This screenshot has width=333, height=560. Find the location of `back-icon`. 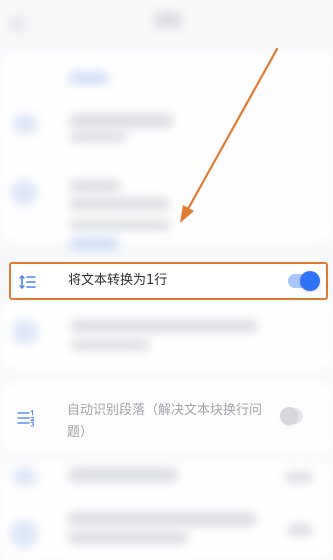

back-icon is located at coordinates (18, 24).